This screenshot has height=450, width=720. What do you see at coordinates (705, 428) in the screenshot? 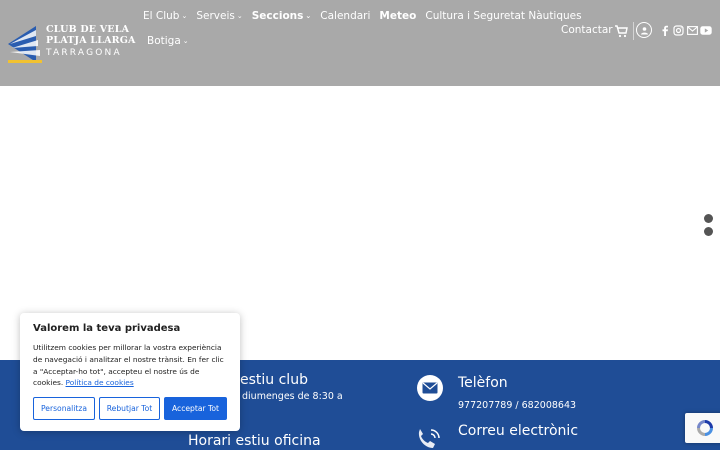
I see `recaptcha-icon` at bounding box center [705, 428].